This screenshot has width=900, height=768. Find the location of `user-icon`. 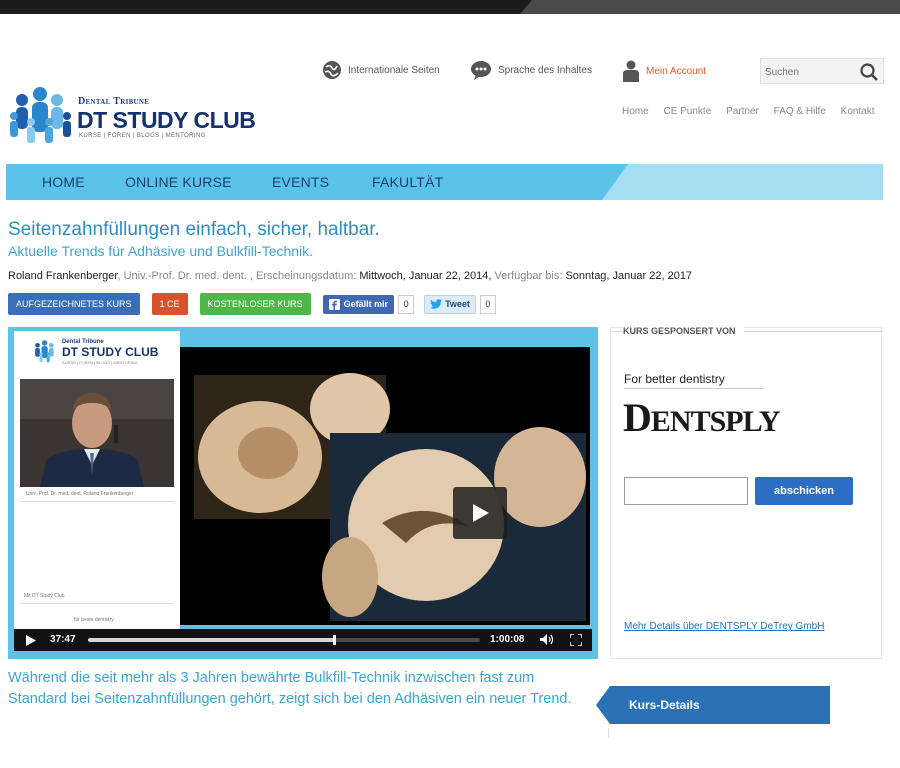

user-icon is located at coordinates (631, 71).